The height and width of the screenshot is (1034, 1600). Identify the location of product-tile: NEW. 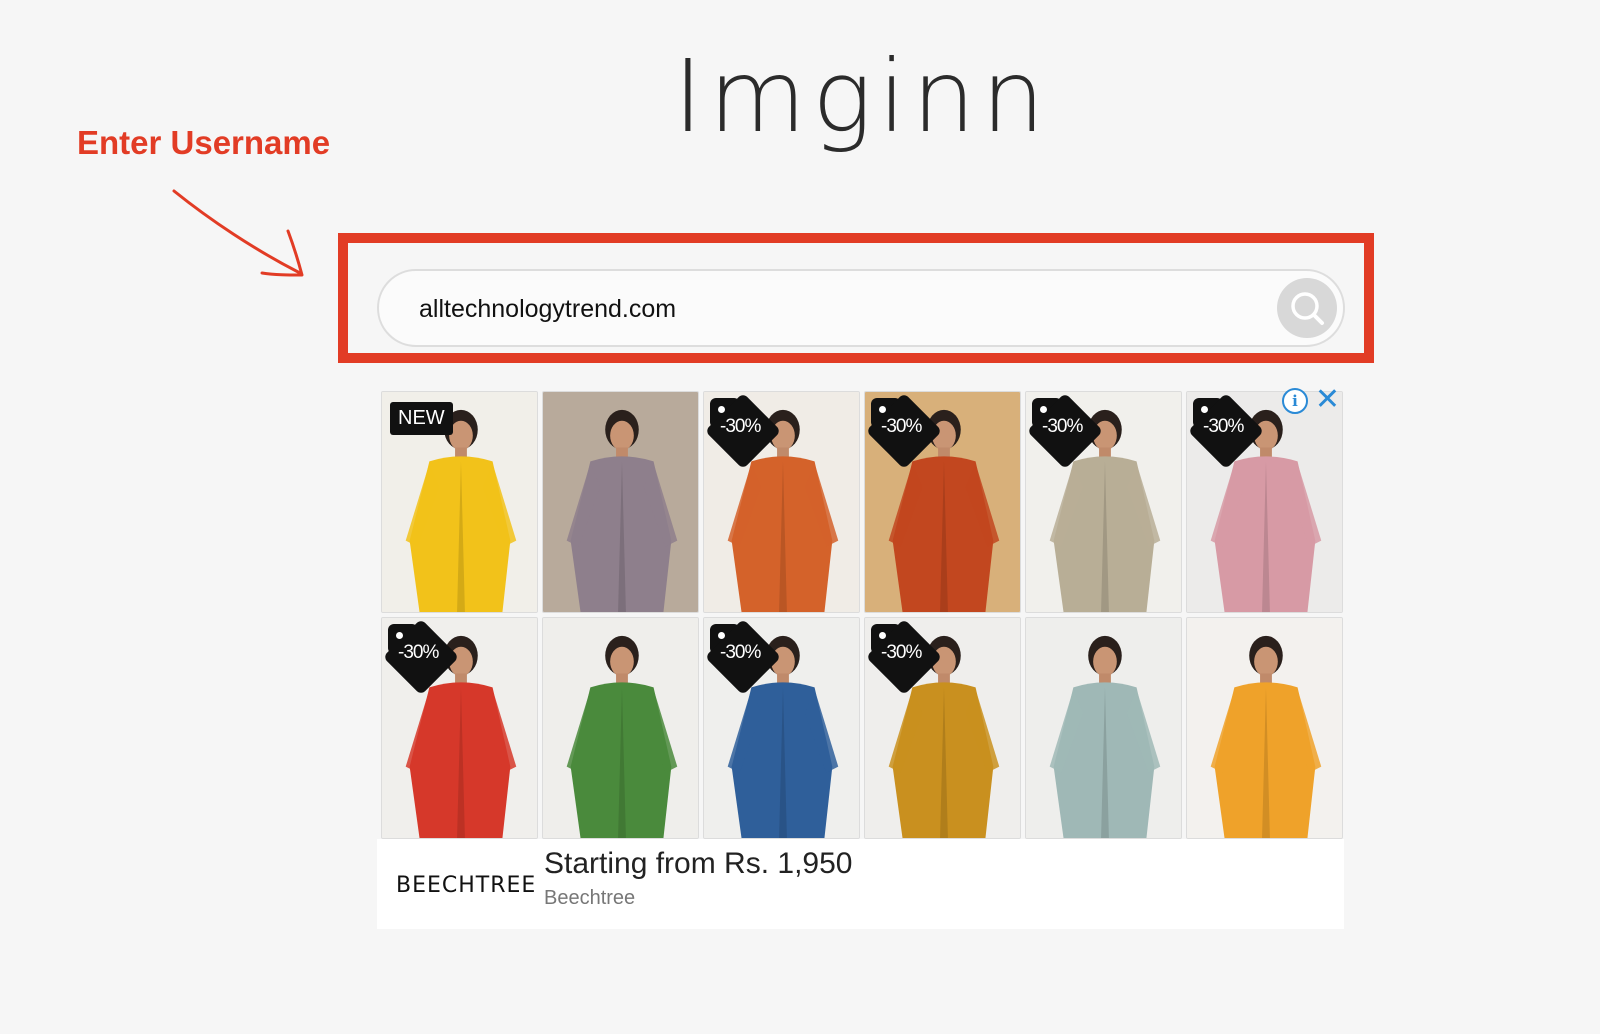
(459, 502).